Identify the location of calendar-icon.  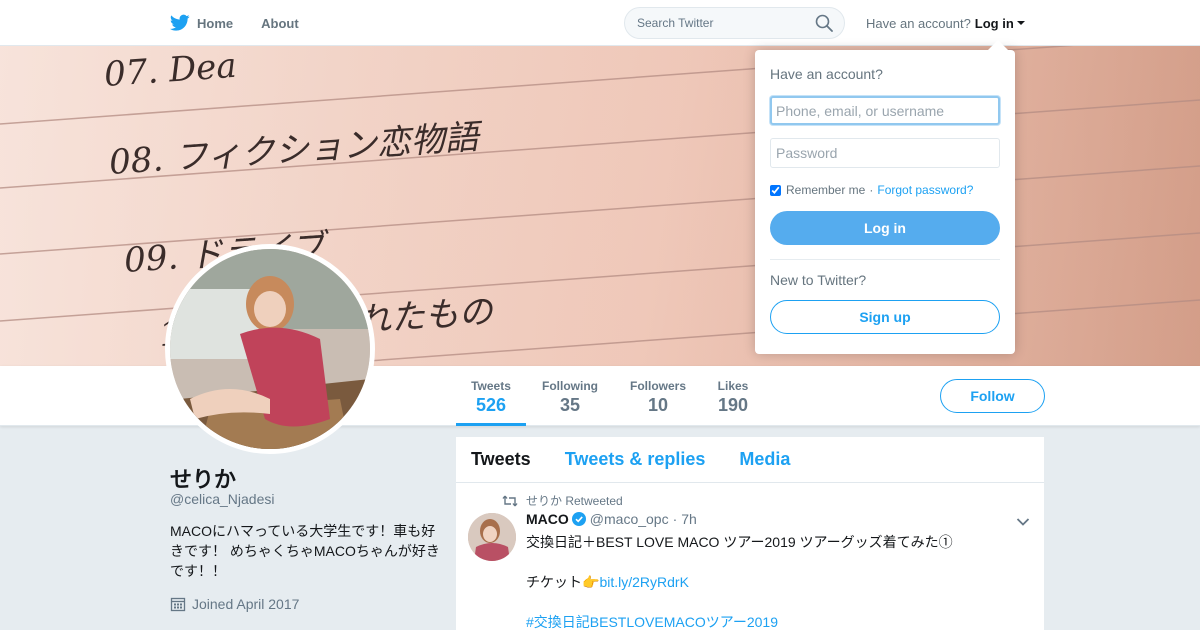
(178, 604).